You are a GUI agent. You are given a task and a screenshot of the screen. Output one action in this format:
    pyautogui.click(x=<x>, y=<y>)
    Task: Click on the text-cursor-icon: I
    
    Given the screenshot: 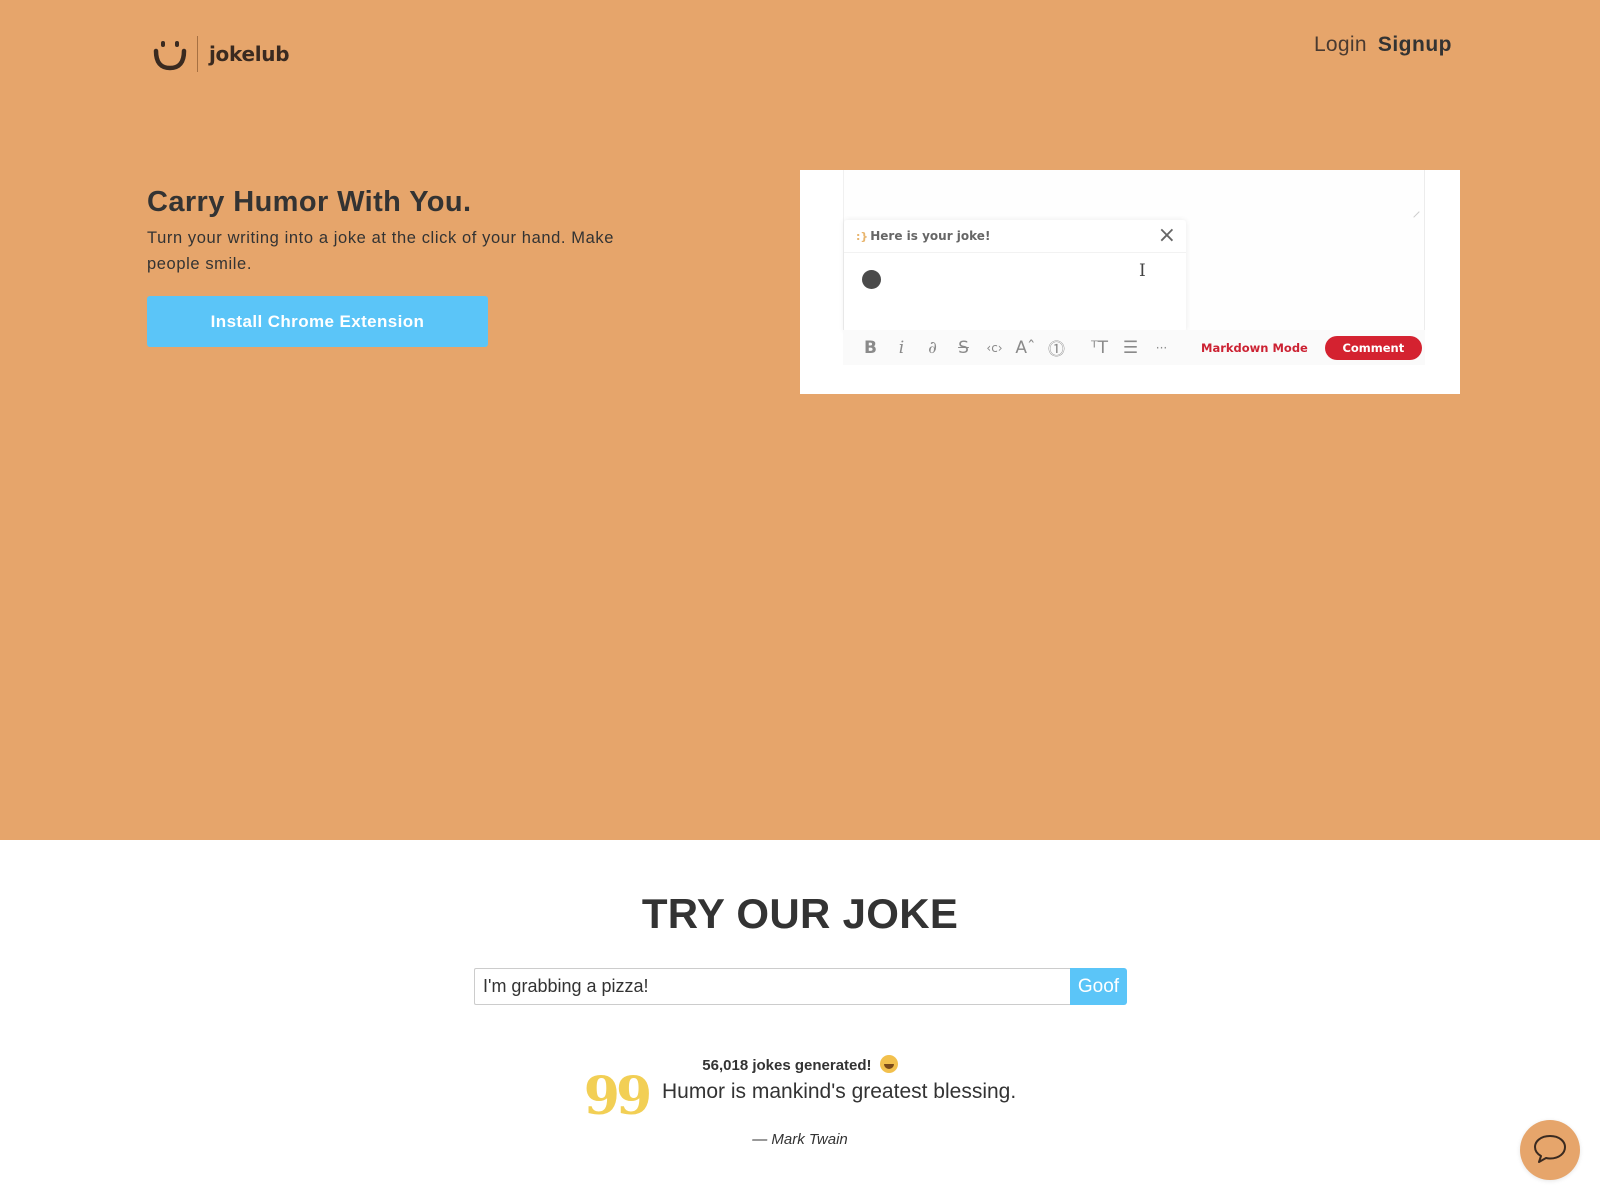 What is the action you would take?
    pyautogui.click(x=1142, y=271)
    